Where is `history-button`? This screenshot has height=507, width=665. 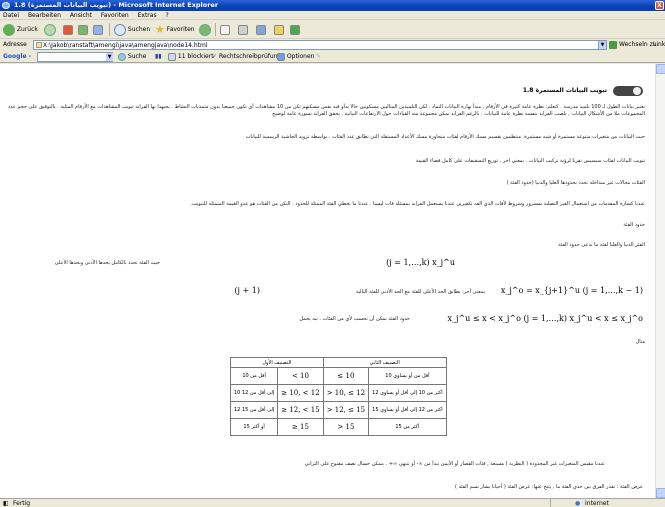
history-button is located at coordinates (205, 29).